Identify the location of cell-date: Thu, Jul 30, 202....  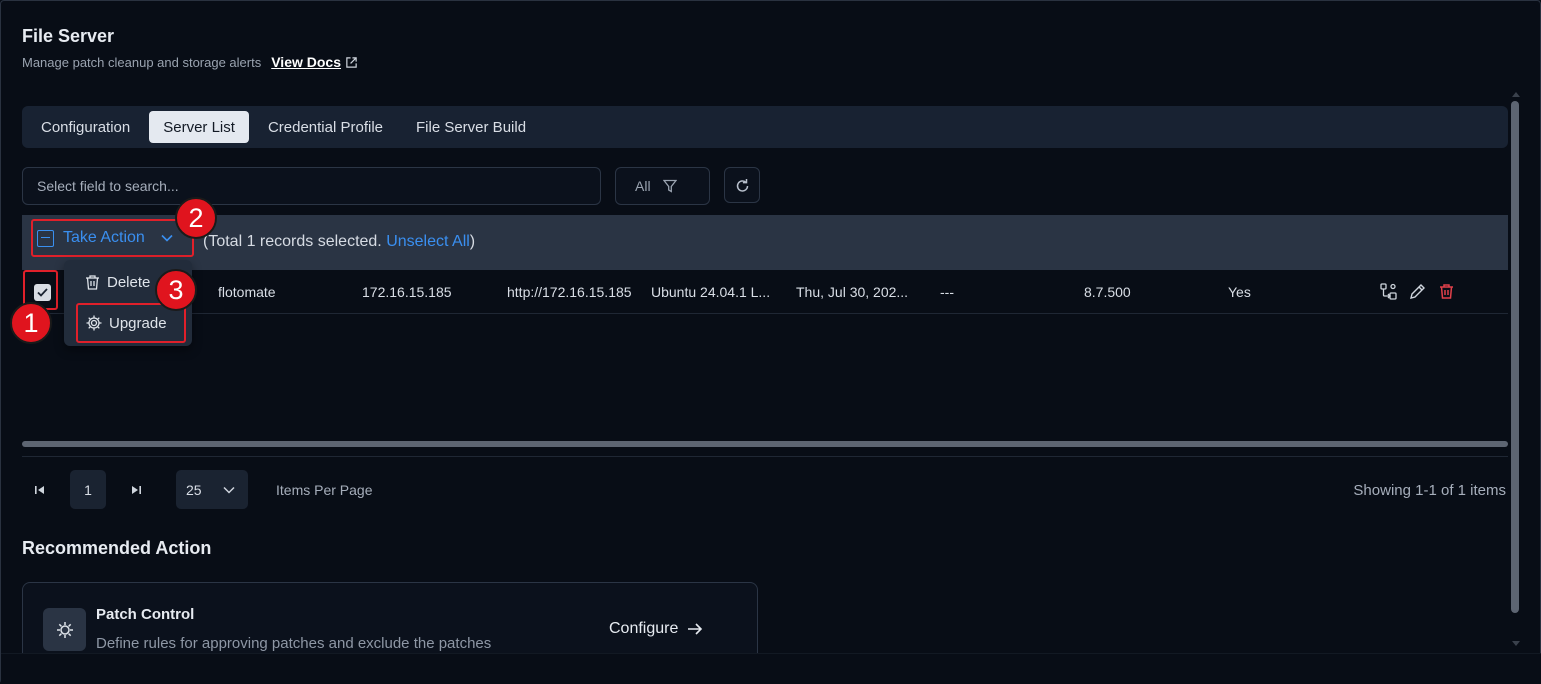
(852, 292).